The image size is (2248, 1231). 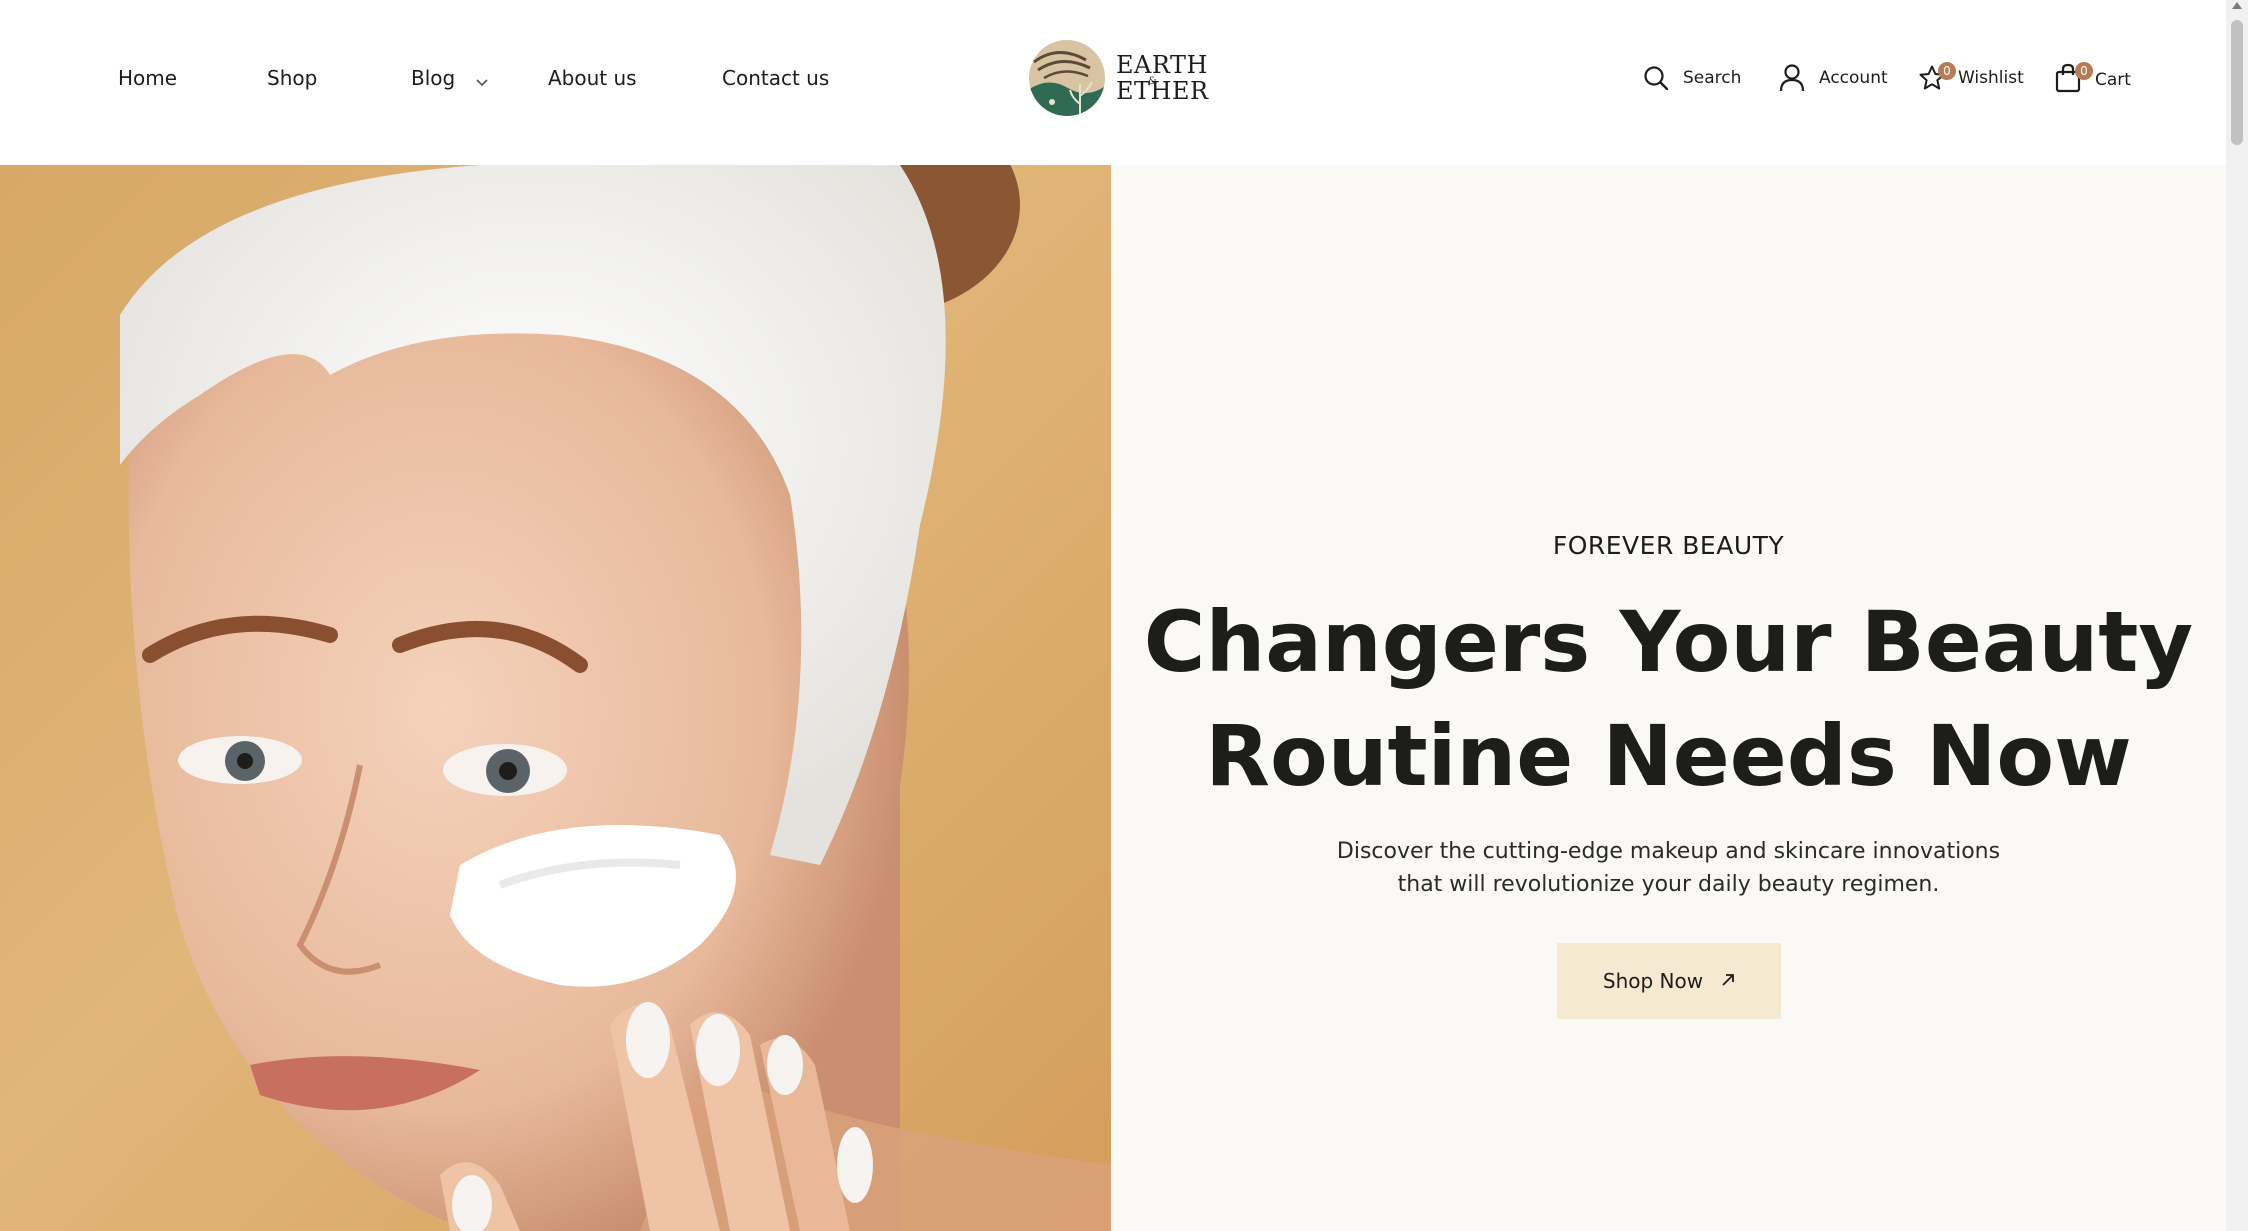 What do you see at coordinates (775, 78) in the screenshot?
I see `nav-contact: Contact us` at bounding box center [775, 78].